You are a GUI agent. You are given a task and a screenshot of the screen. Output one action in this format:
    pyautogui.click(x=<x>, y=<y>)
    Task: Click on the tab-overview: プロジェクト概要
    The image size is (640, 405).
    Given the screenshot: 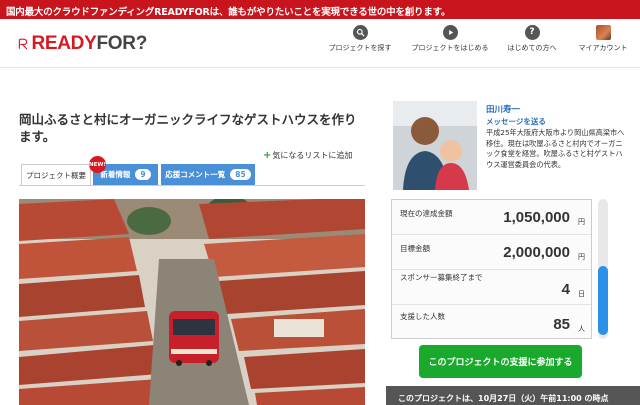 What is the action you would take?
    pyautogui.click(x=56, y=174)
    